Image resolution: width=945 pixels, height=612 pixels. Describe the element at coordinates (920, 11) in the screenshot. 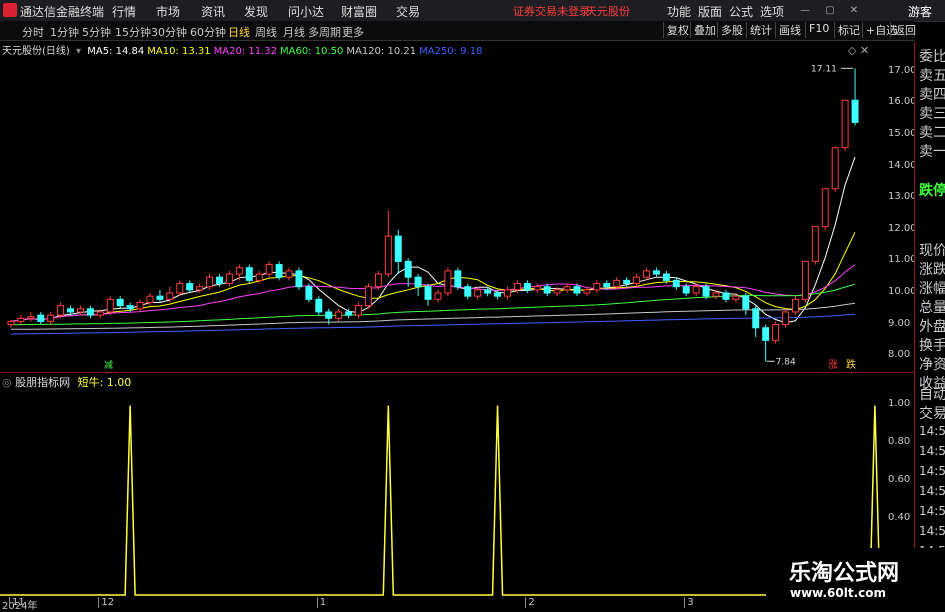

I see `menu-guest: 游客` at that location.